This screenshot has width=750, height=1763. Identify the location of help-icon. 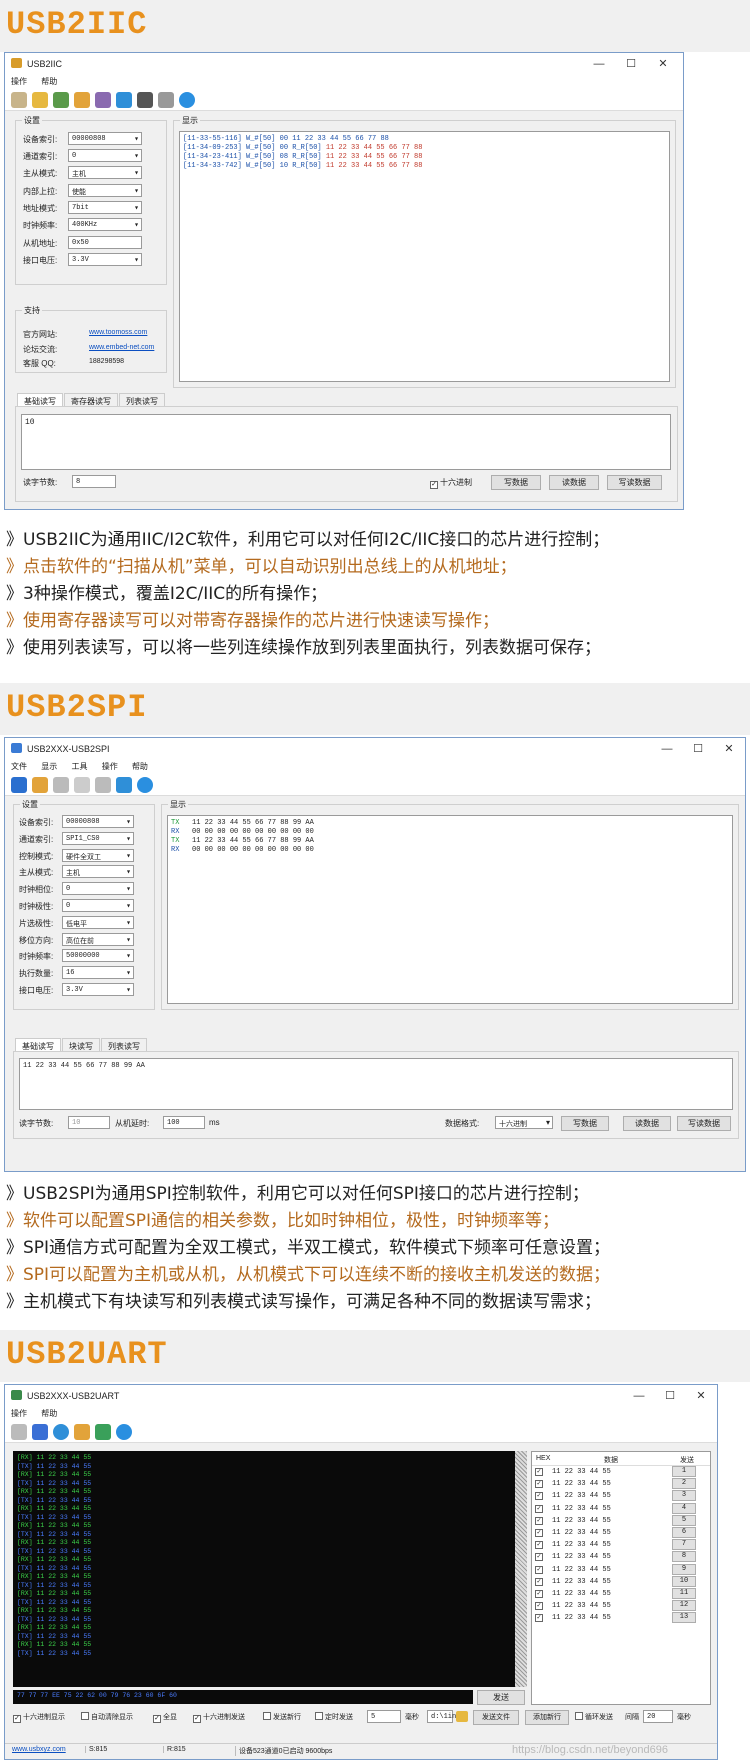
(145, 785).